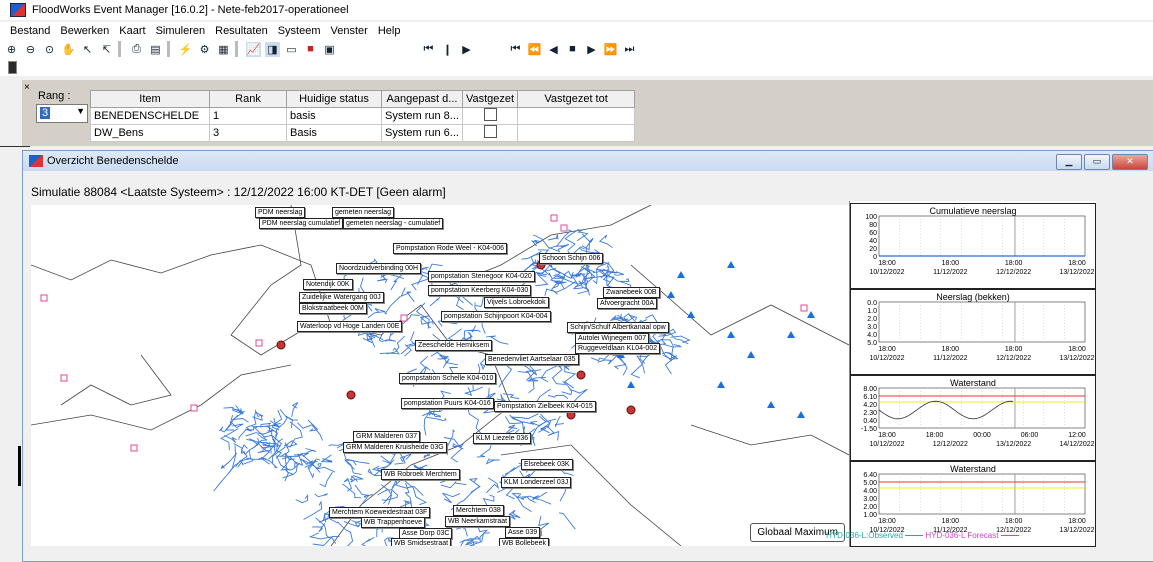 The image size is (1153, 562). What do you see at coordinates (588, 161) in the screenshot?
I see `window-title-bar: Overzicht Benedenschelde ▁ ▭ ✕` at bounding box center [588, 161].